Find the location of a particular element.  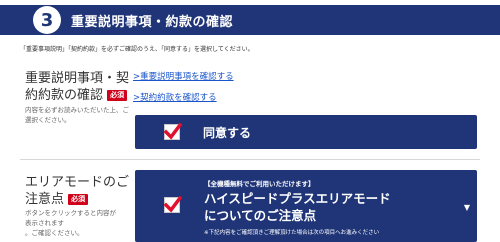

important-note-line1: 内容を必ずお読みいただいた上、ご is located at coordinates (77, 110).